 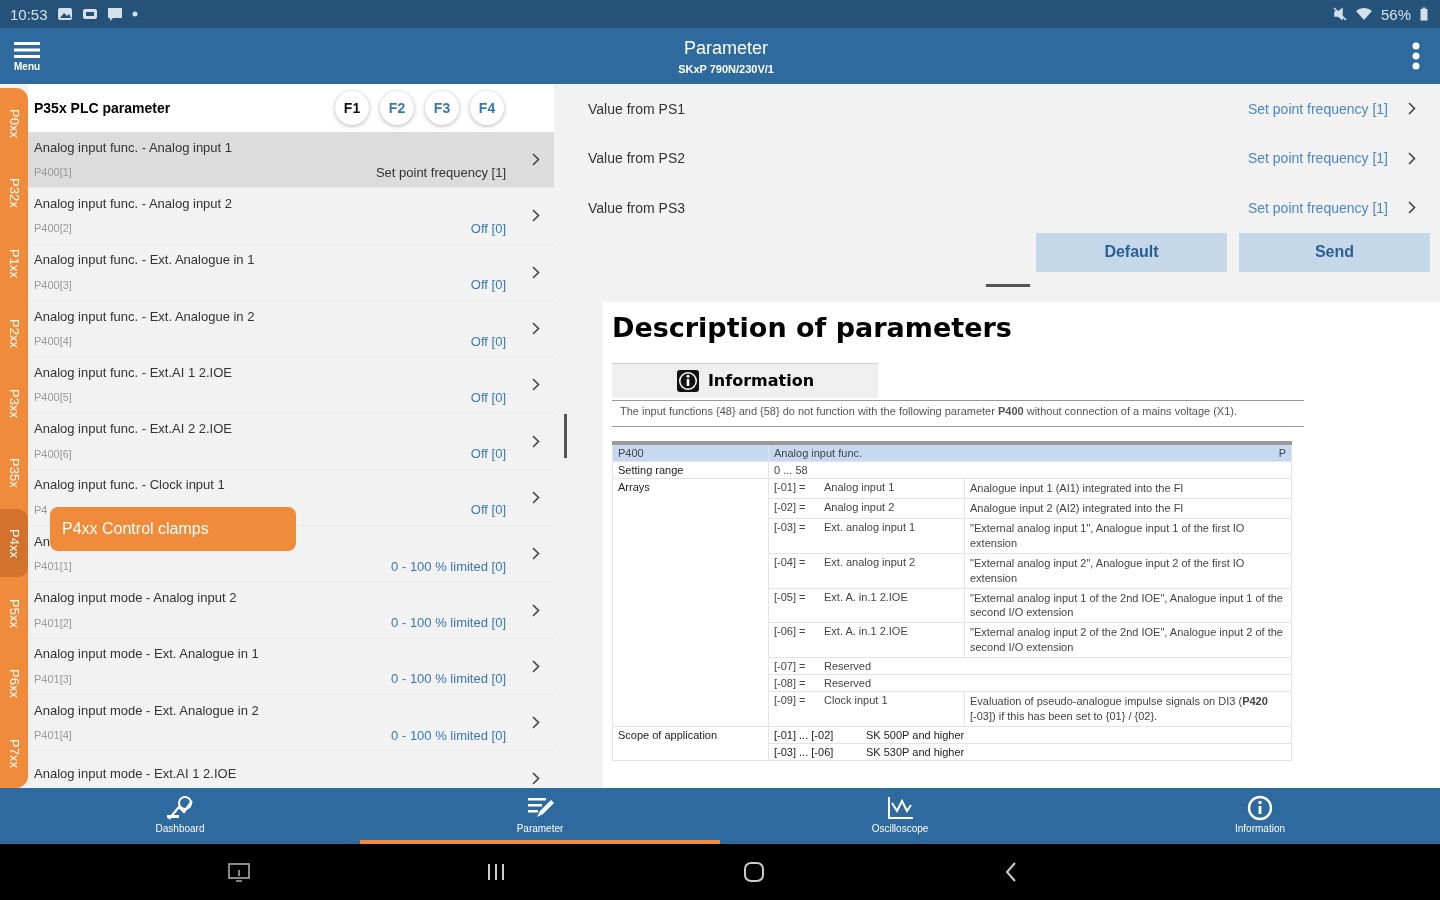 What do you see at coordinates (866, 640) in the screenshot?
I see `table-cell: [-06] = Ext. A. in.1 2.IOE` at bounding box center [866, 640].